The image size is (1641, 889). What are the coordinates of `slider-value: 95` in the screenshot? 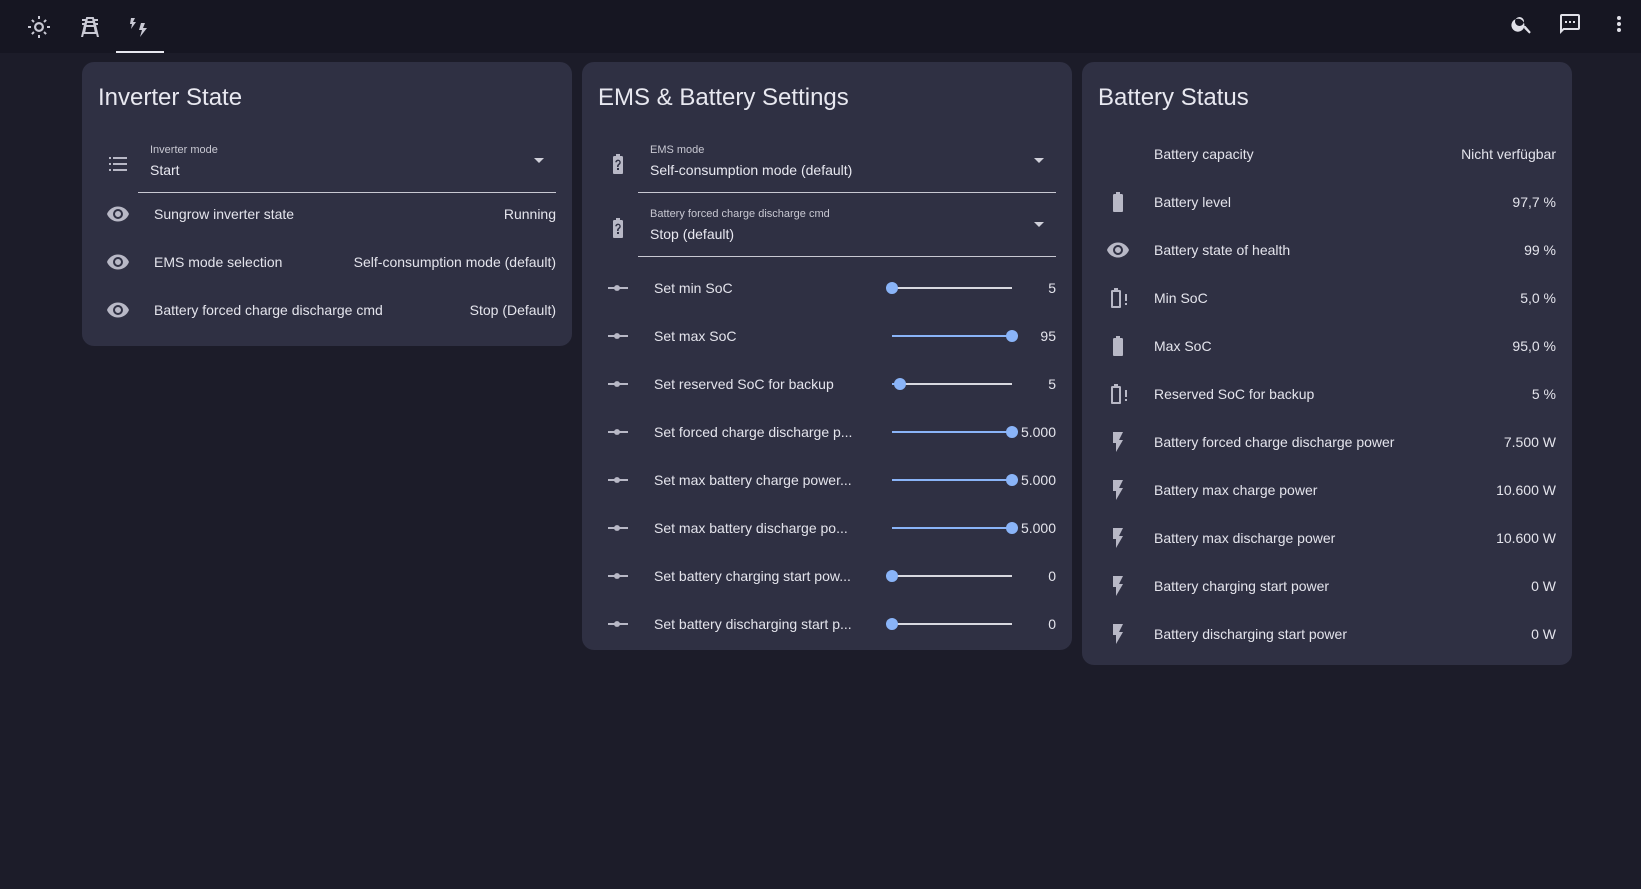 It's located at (1048, 336).